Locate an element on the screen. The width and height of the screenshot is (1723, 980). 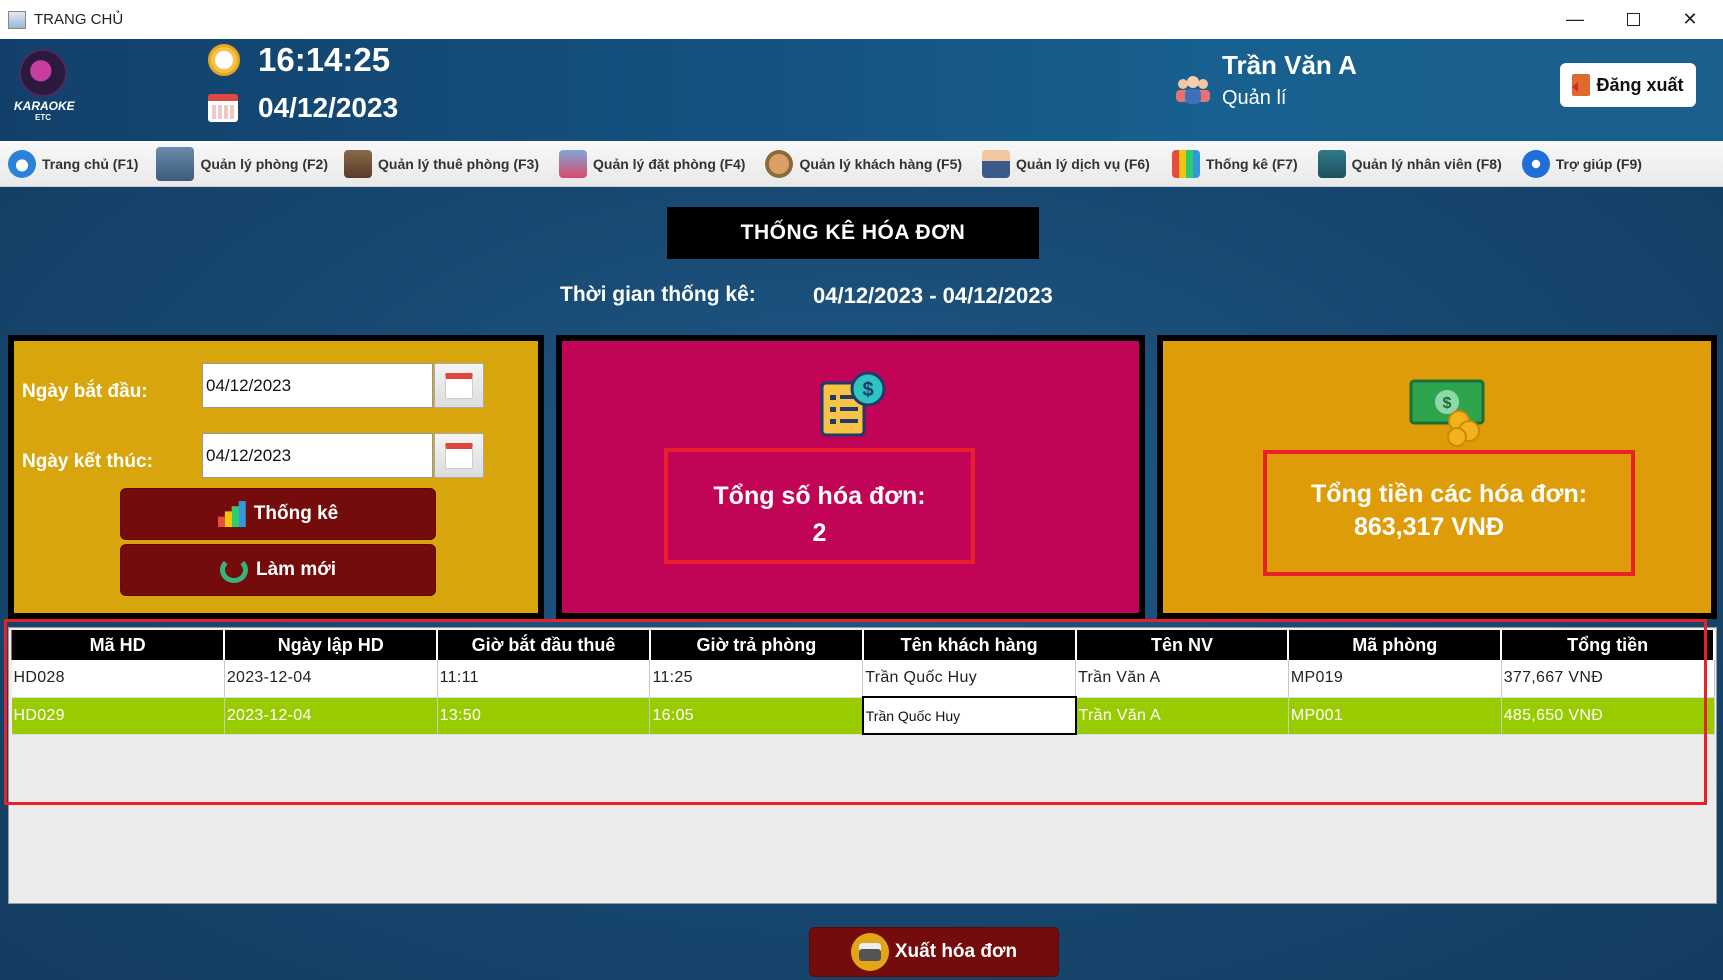
logout-button: Đăng xuất is located at coordinates (1628, 85).